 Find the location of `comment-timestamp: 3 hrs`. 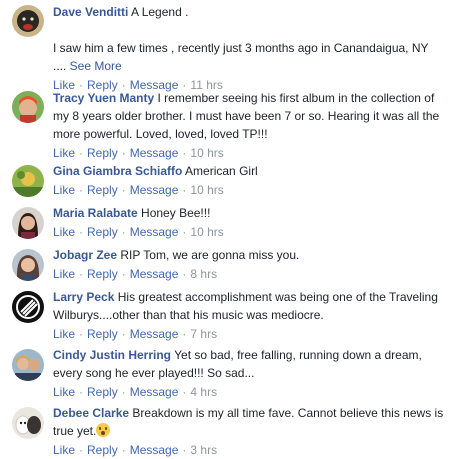

comment-timestamp: 3 hrs is located at coordinates (203, 450).